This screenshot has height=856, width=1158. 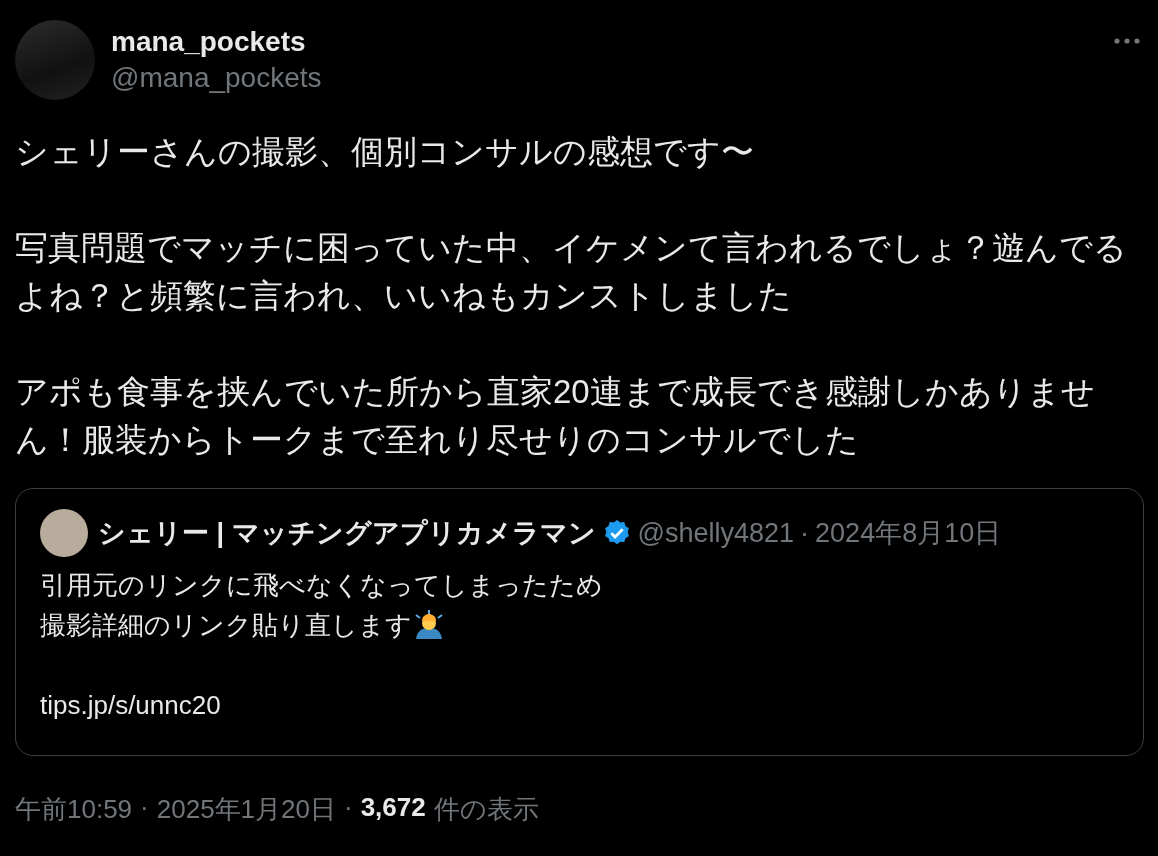 I want to click on post-time: 午前10:59, so click(x=74, y=809).